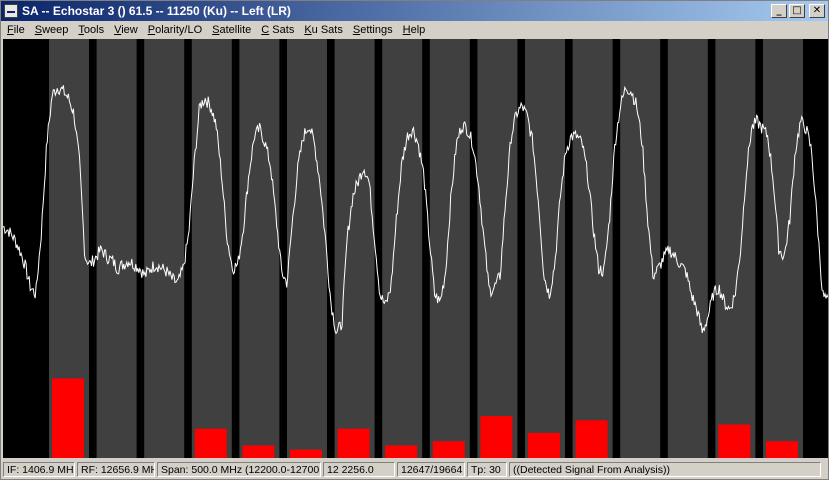 The width and height of the screenshot is (829, 480). What do you see at coordinates (231, 30) in the screenshot?
I see `menu-satellite: Satellite` at bounding box center [231, 30].